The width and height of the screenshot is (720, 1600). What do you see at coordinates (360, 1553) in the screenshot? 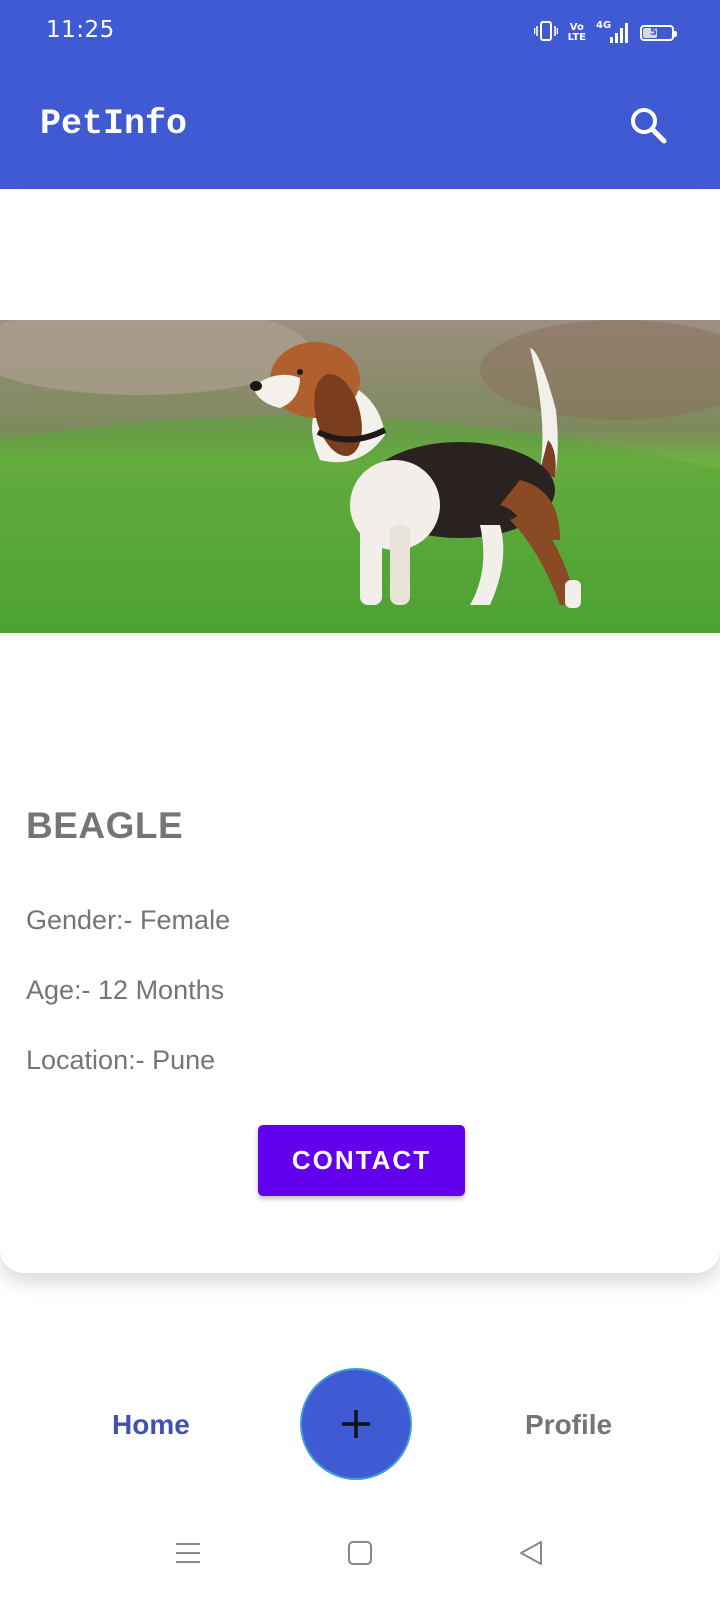
I see `home-square-icon` at bounding box center [360, 1553].